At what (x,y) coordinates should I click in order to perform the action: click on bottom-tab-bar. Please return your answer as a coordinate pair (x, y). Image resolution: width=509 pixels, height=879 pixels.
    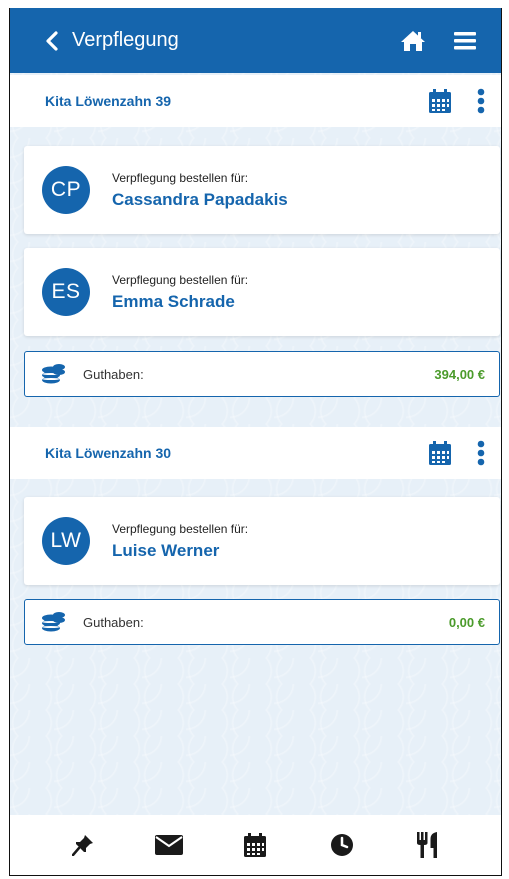
    Looking at the image, I should click on (255, 845).